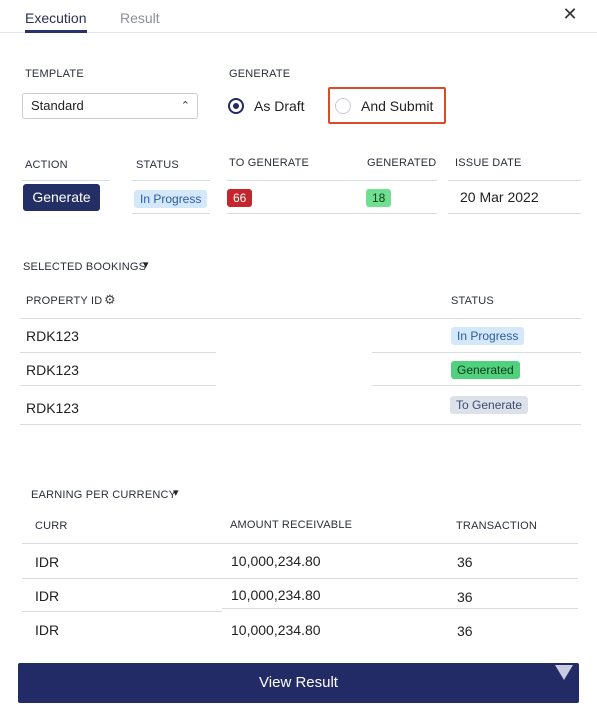 The height and width of the screenshot is (704, 597). What do you see at coordinates (240, 198) in the screenshot?
I see `to-generate-count-badge: 66` at bounding box center [240, 198].